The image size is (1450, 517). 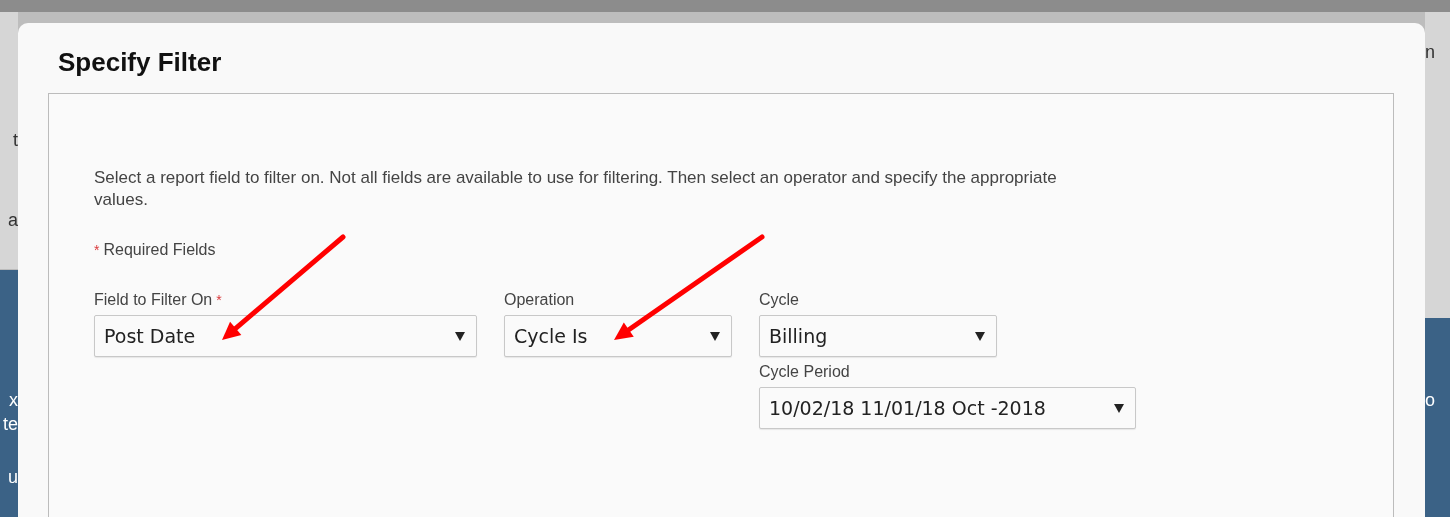 I want to click on dialog-title: Specify Filter, so click(x=140, y=62).